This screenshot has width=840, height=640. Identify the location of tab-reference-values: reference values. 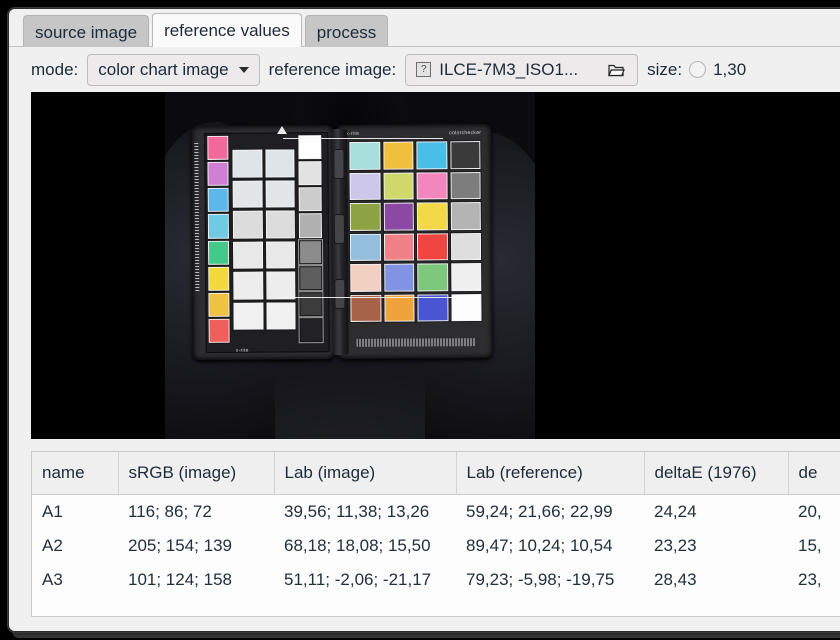
(227, 30).